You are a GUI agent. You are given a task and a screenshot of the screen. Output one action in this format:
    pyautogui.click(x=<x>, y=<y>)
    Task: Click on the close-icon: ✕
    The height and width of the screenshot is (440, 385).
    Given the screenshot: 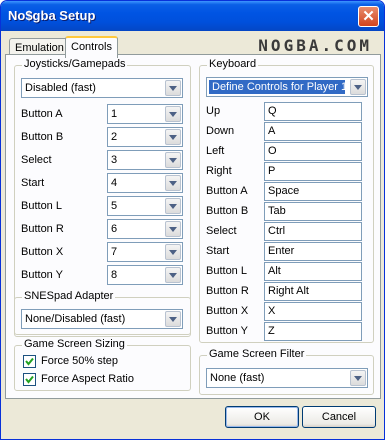 What is the action you would take?
    pyautogui.click(x=368, y=16)
    